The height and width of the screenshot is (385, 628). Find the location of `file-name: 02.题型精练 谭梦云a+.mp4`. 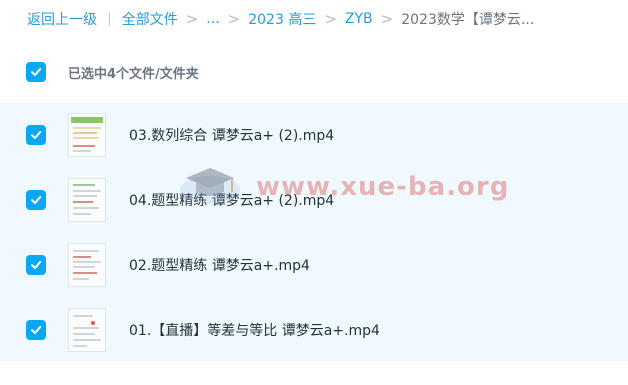

file-name: 02.题型精练 谭梦云a+.mp4 is located at coordinates (219, 265).